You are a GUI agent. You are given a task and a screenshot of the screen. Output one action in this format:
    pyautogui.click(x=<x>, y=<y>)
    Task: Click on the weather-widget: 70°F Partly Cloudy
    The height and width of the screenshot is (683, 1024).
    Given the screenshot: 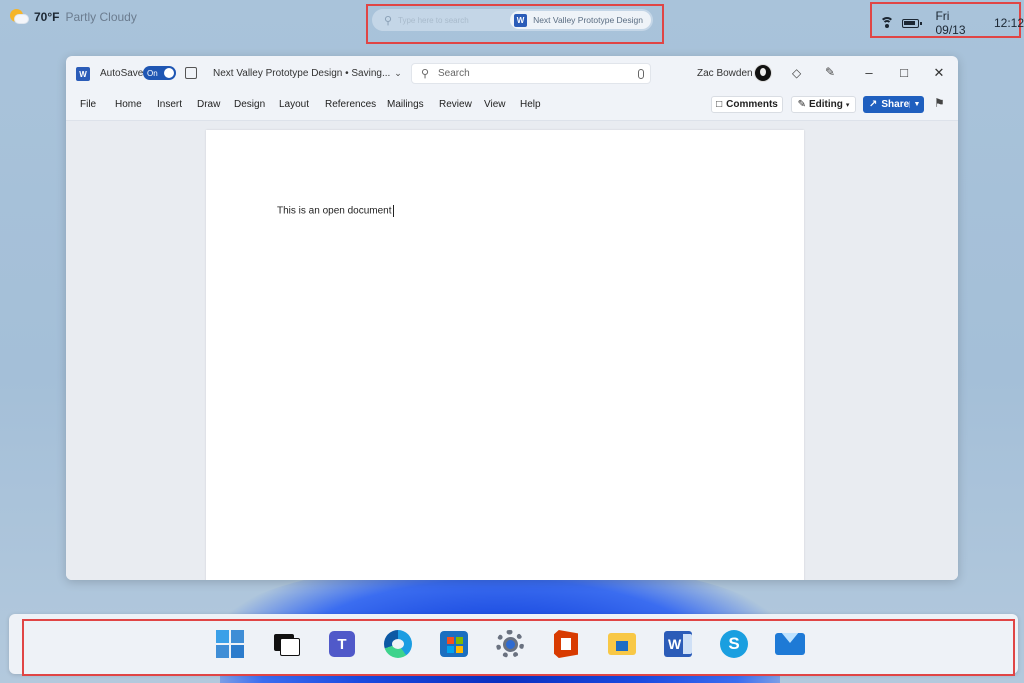 What is the action you would take?
    pyautogui.click(x=73, y=17)
    